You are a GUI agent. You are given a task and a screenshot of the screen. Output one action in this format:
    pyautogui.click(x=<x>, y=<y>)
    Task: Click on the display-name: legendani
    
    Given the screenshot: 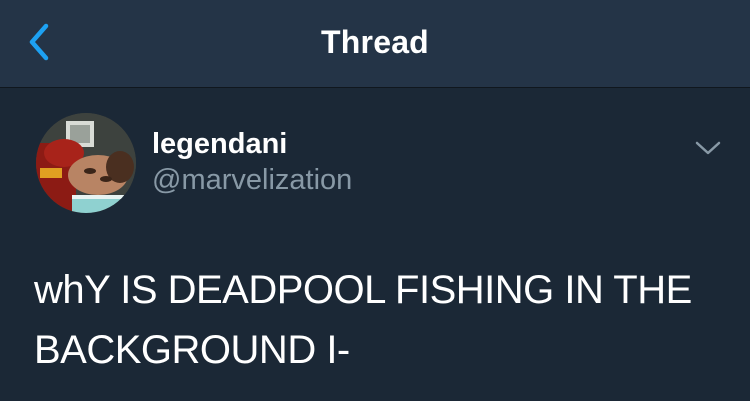 What is the action you would take?
    pyautogui.click(x=219, y=144)
    